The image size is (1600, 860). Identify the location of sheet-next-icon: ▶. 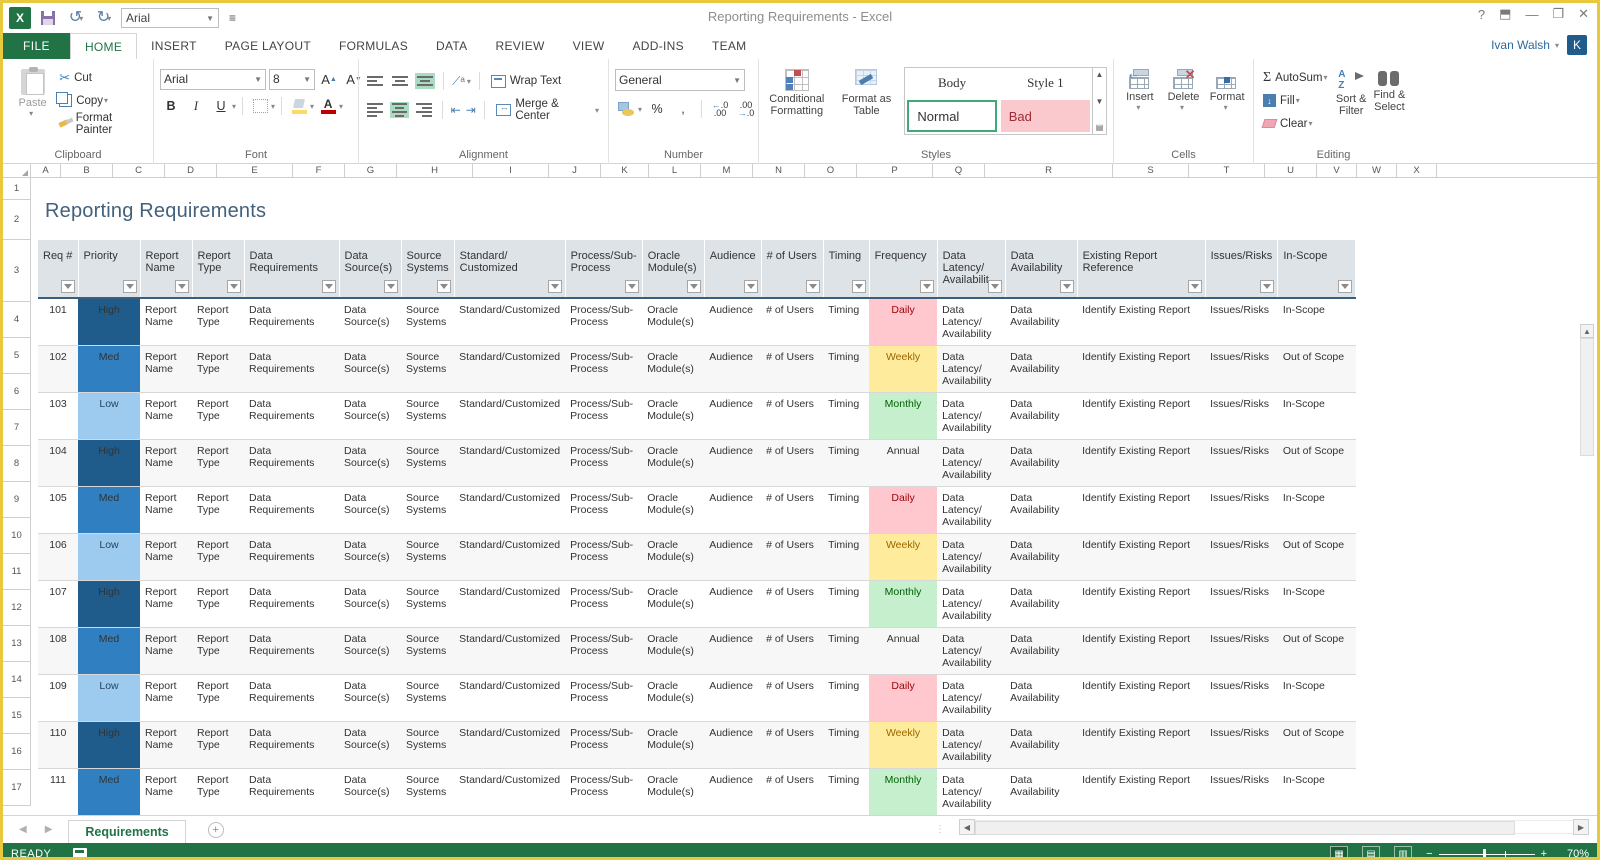
(49, 829).